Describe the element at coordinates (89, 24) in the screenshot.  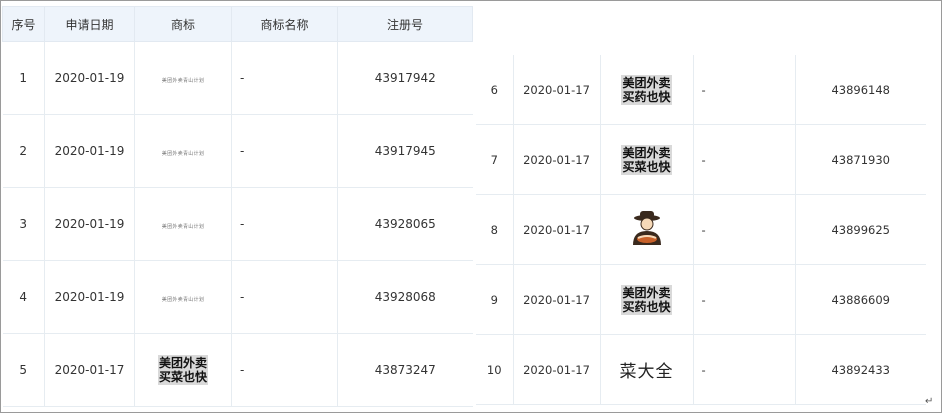
I see `header-apply-date: 申请日期` at that location.